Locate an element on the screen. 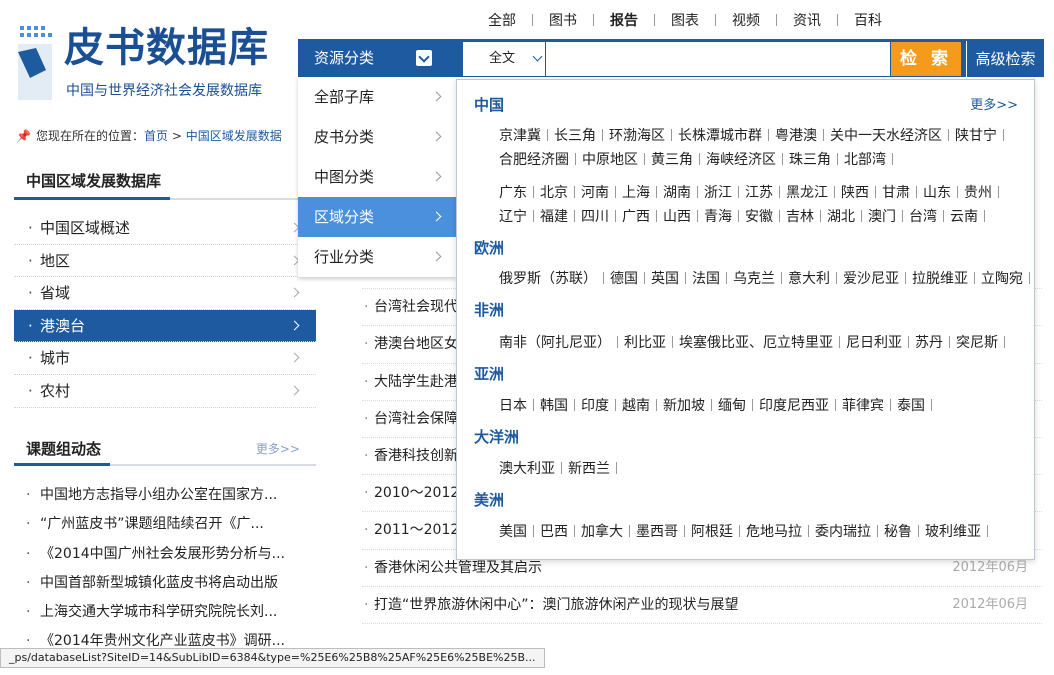  region-link: 印度 is located at coordinates (595, 406).